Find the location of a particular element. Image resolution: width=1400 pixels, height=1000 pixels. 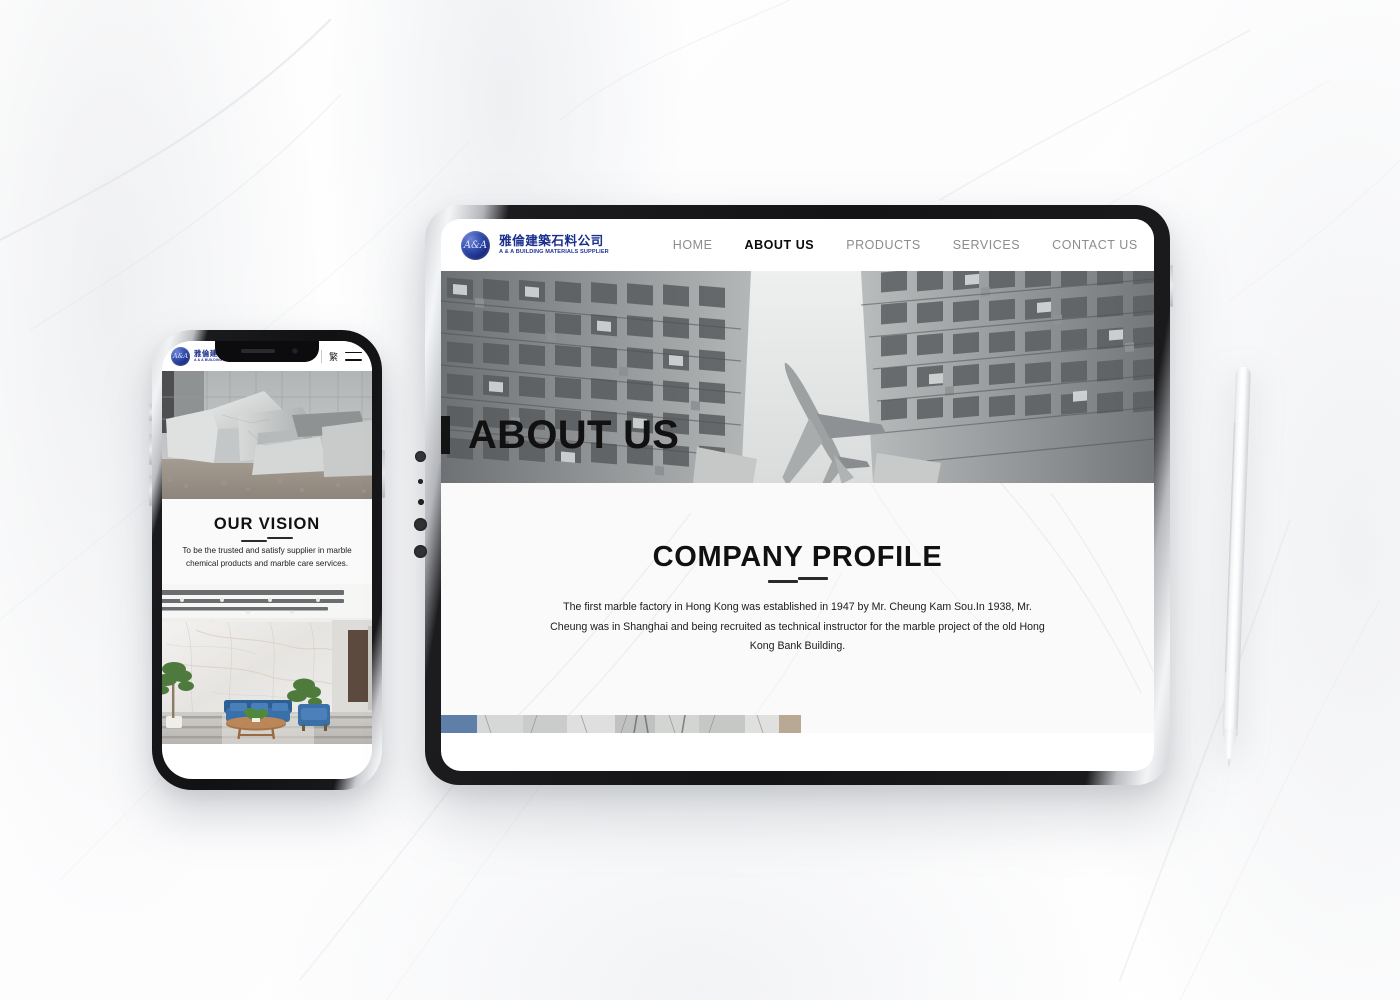

phone-lobby-image is located at coordinates (267, 664).